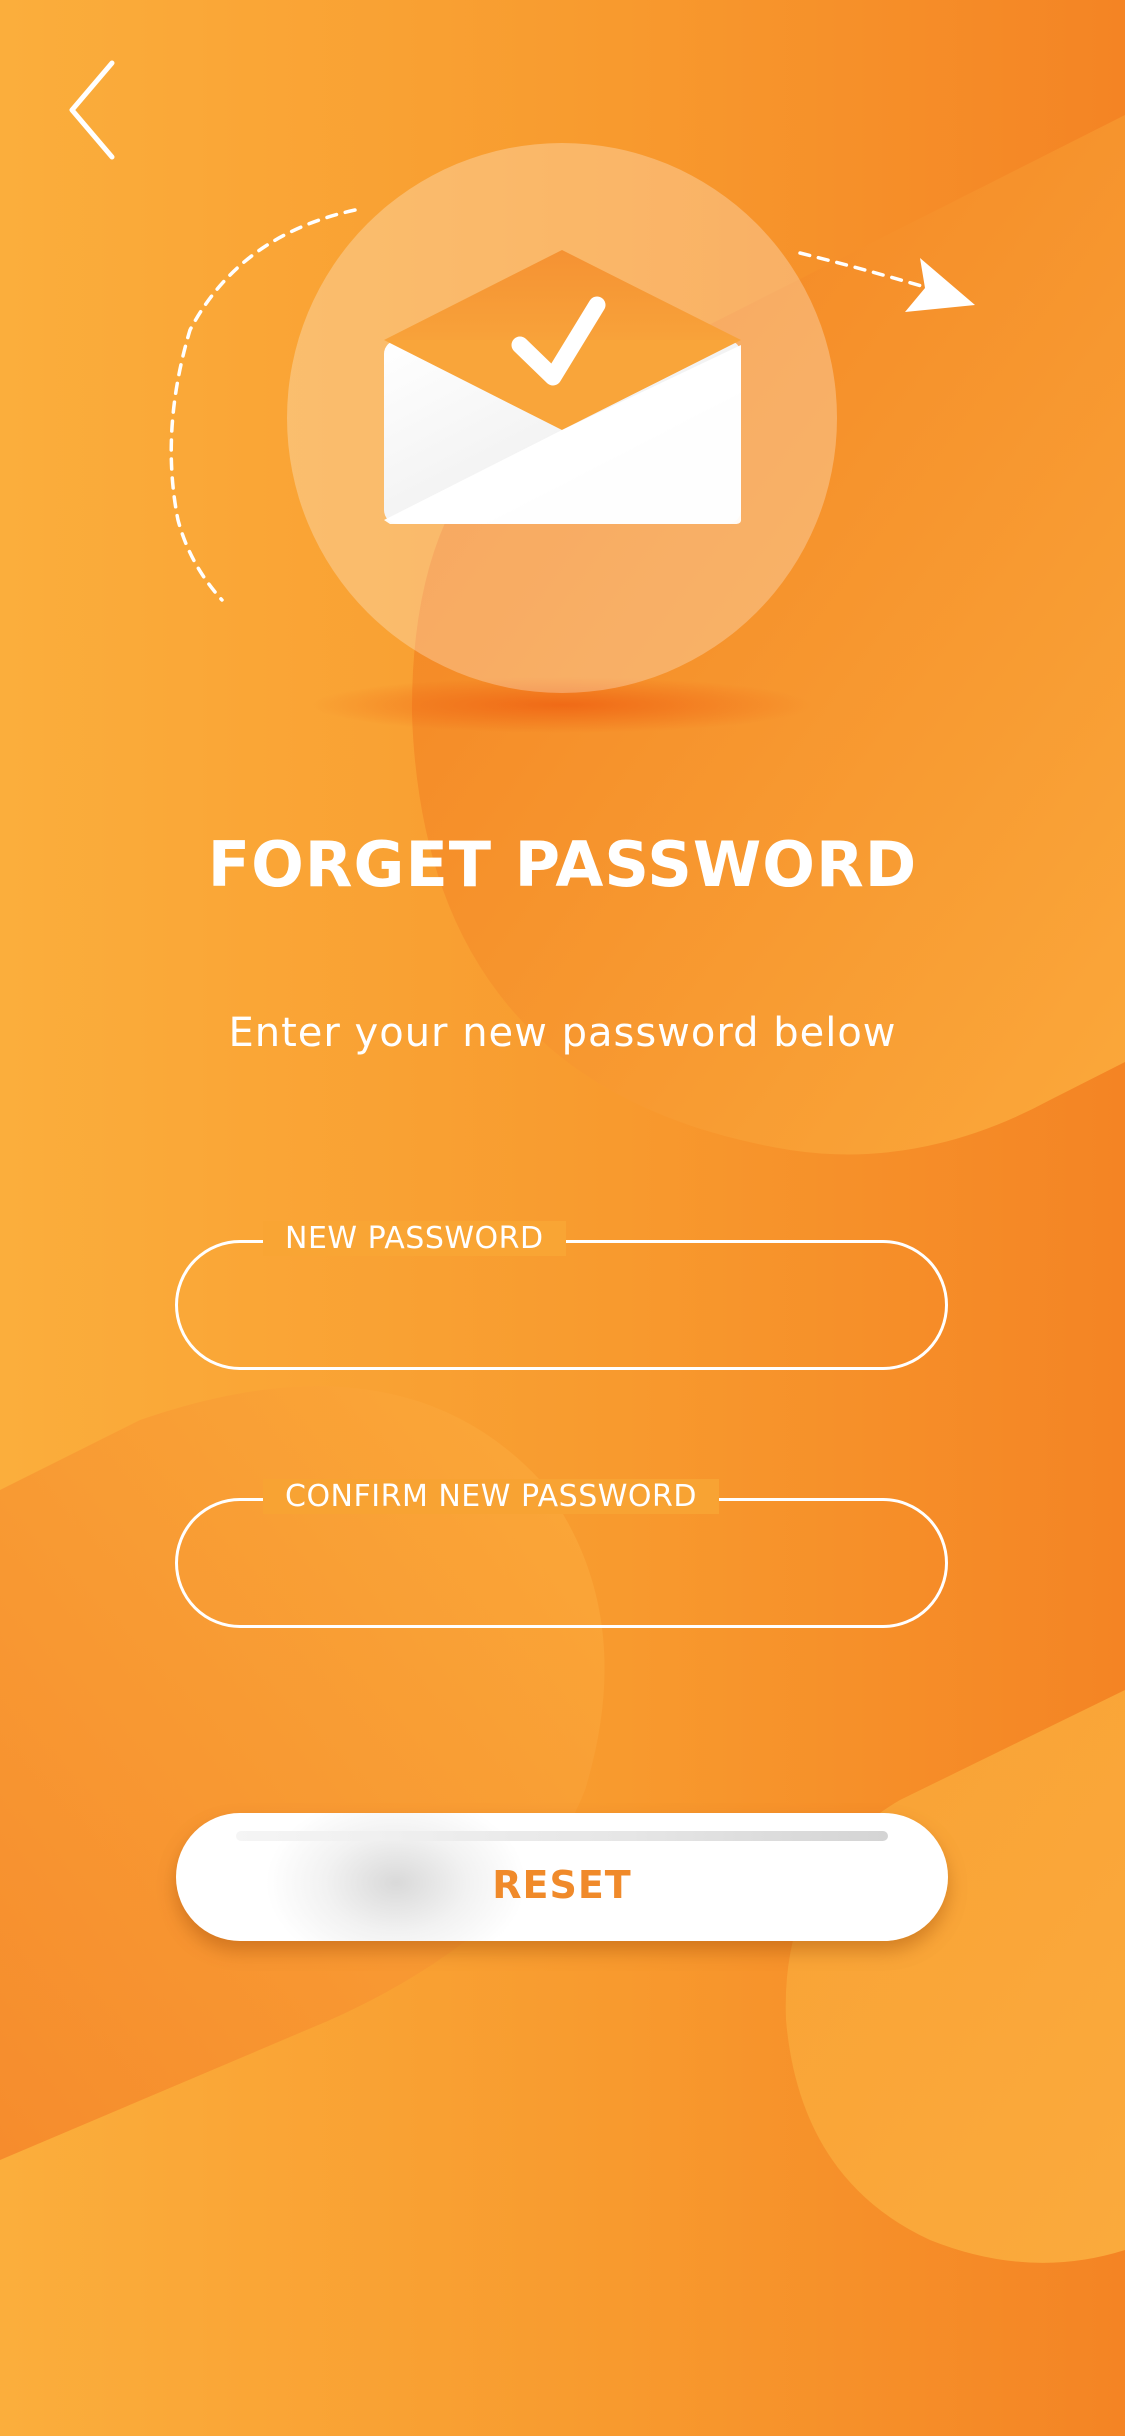 Image resolution: width=1125 pixels, height=2436 pixels. I want to click on confirm-password-field: CONFIRM NEW PASSWORD, so click(561, 1553).